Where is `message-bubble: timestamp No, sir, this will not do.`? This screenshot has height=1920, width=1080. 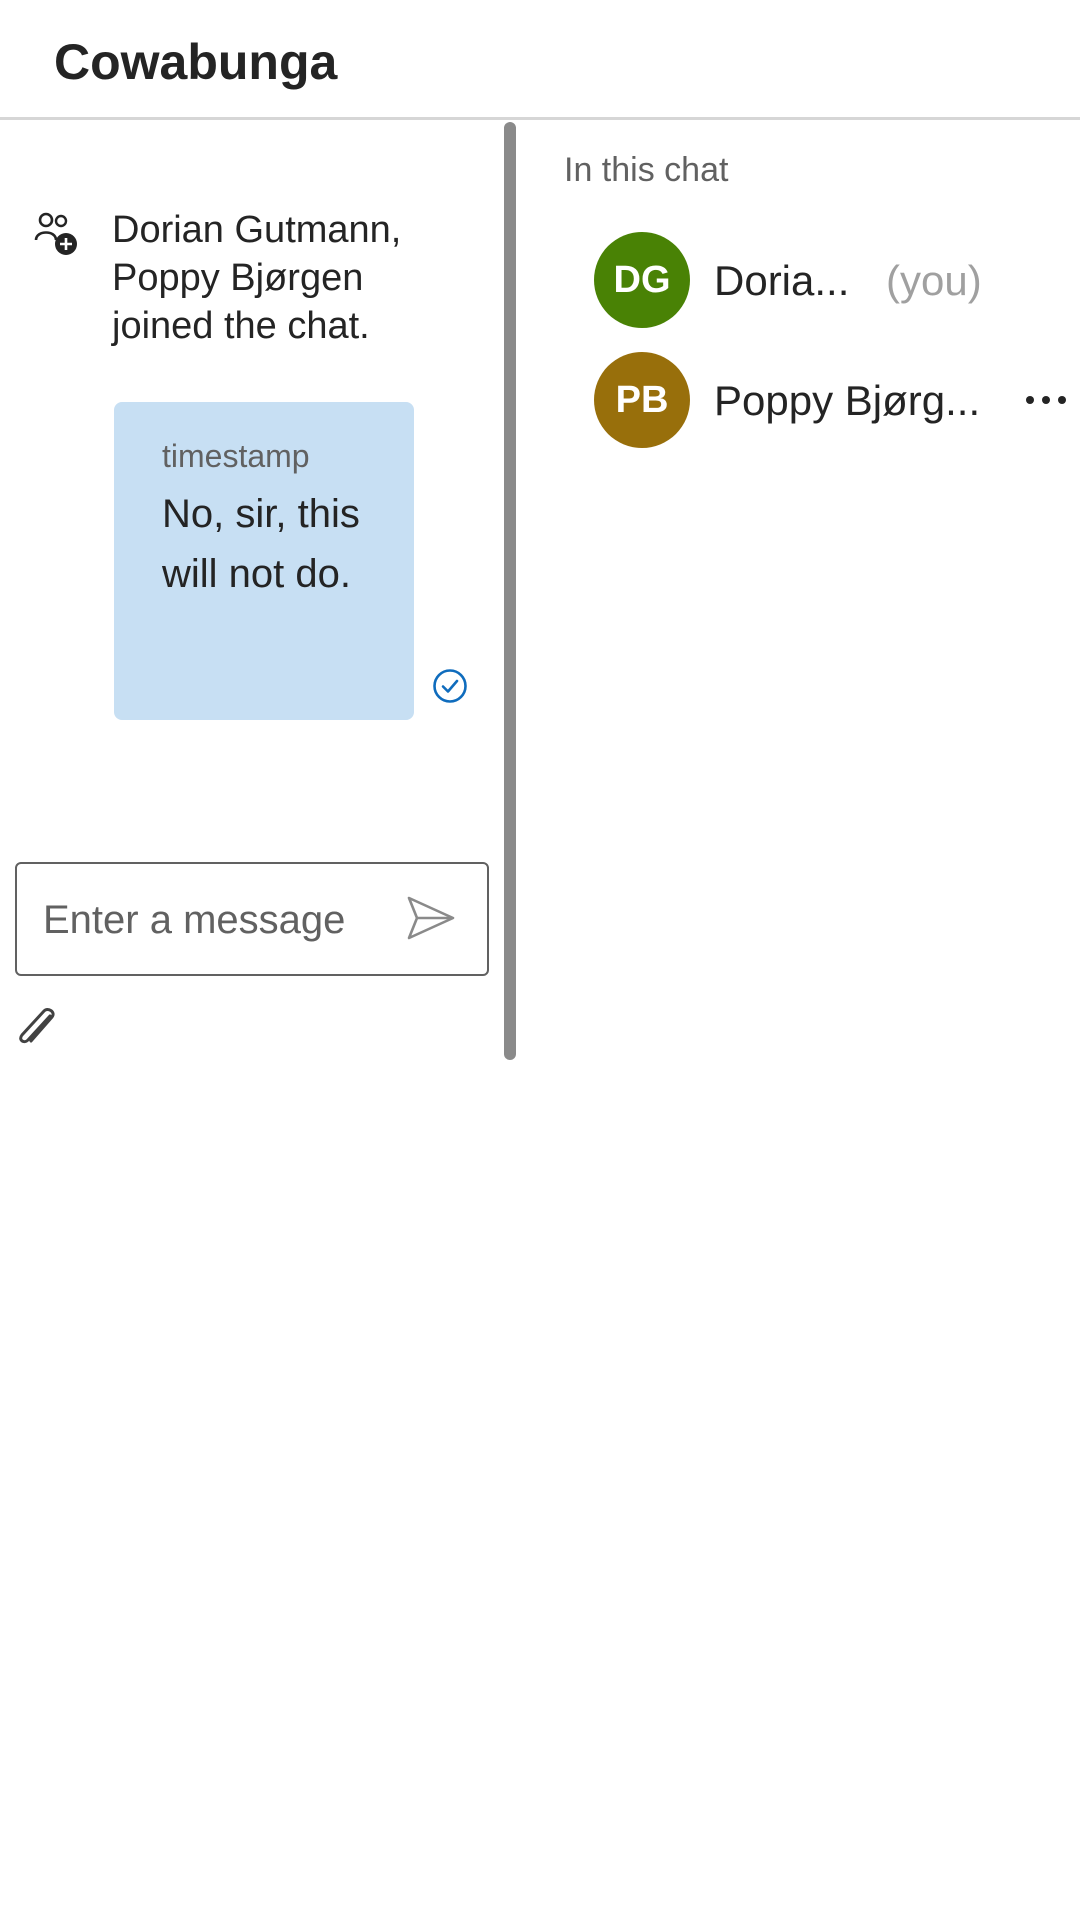 message-bubble: timestamp No, sir, this will not do. is located at coordinates (264, 561).